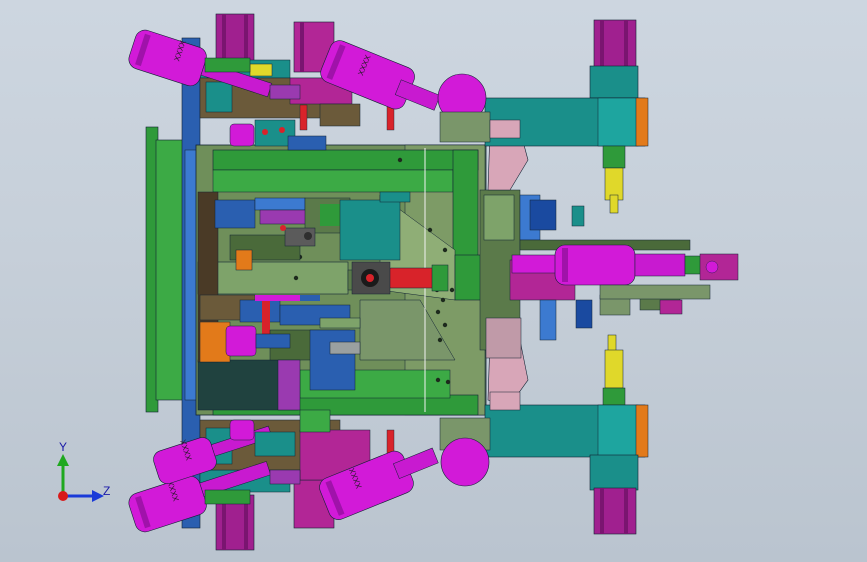 This screenshot has height=562, width=867. What do you see at coordinates (83, 475) in the screenshot?
I see `orientation-triad: Y Z` at bounding box center [83, 475].